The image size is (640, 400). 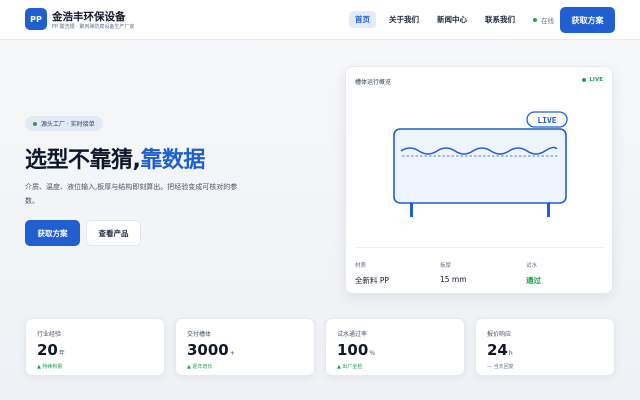 What do you see at coordinates (245, 347) in the screenshot?
I see `stat-card-delivered: 交付槽体 3000+ ▲ 逐年增长` at bounding box center [245, 347].